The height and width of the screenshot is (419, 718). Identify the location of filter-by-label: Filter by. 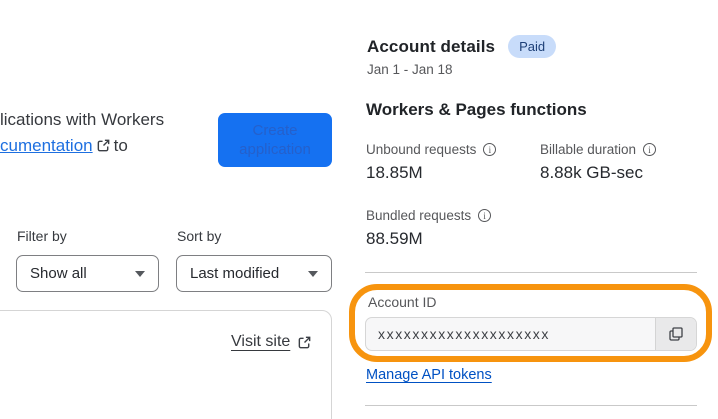
(42, 236).